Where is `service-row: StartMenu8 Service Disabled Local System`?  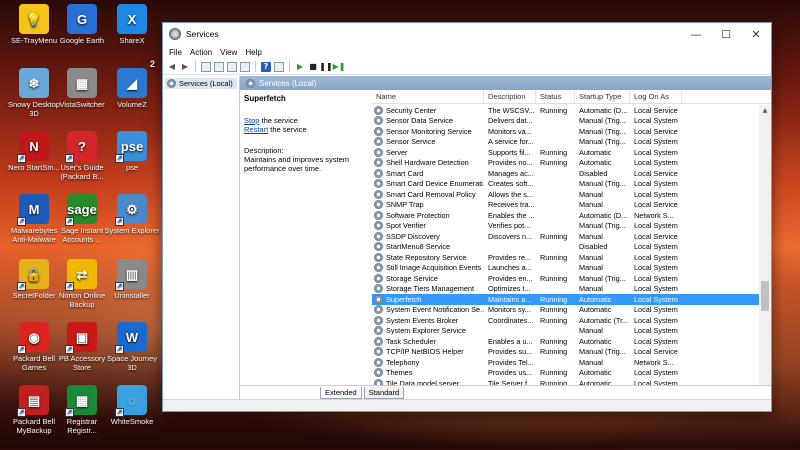
service-row: StartMenu8 Service Disabled Local System is located at coordinates (565, 247).